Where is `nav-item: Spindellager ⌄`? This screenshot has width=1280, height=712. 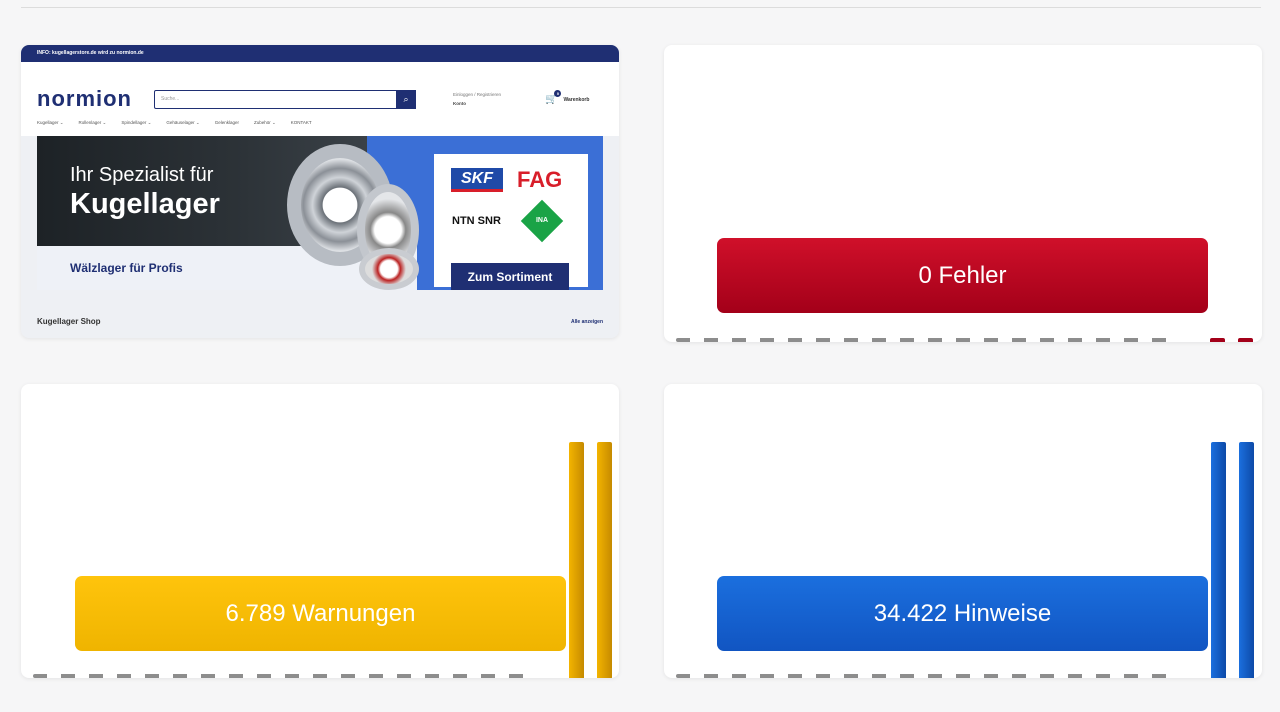 nav-item: Spindellager ⌄ is located at coordinates (136, 122).